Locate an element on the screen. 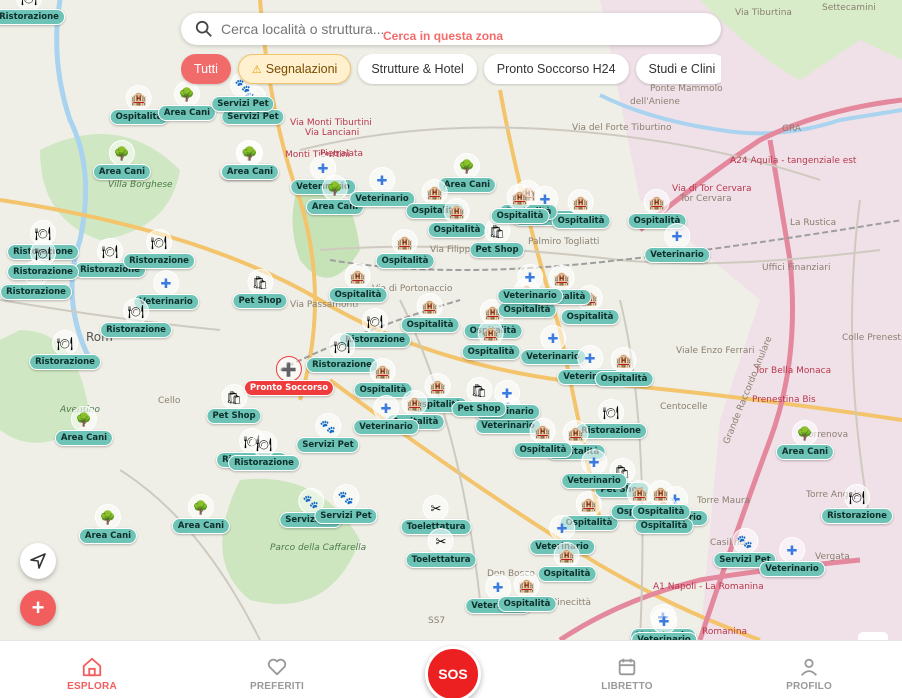 The width and height of the screenshot is (902, 698). filter-chip-label: Strutture & Hotel is located at coordinates (417, 69).